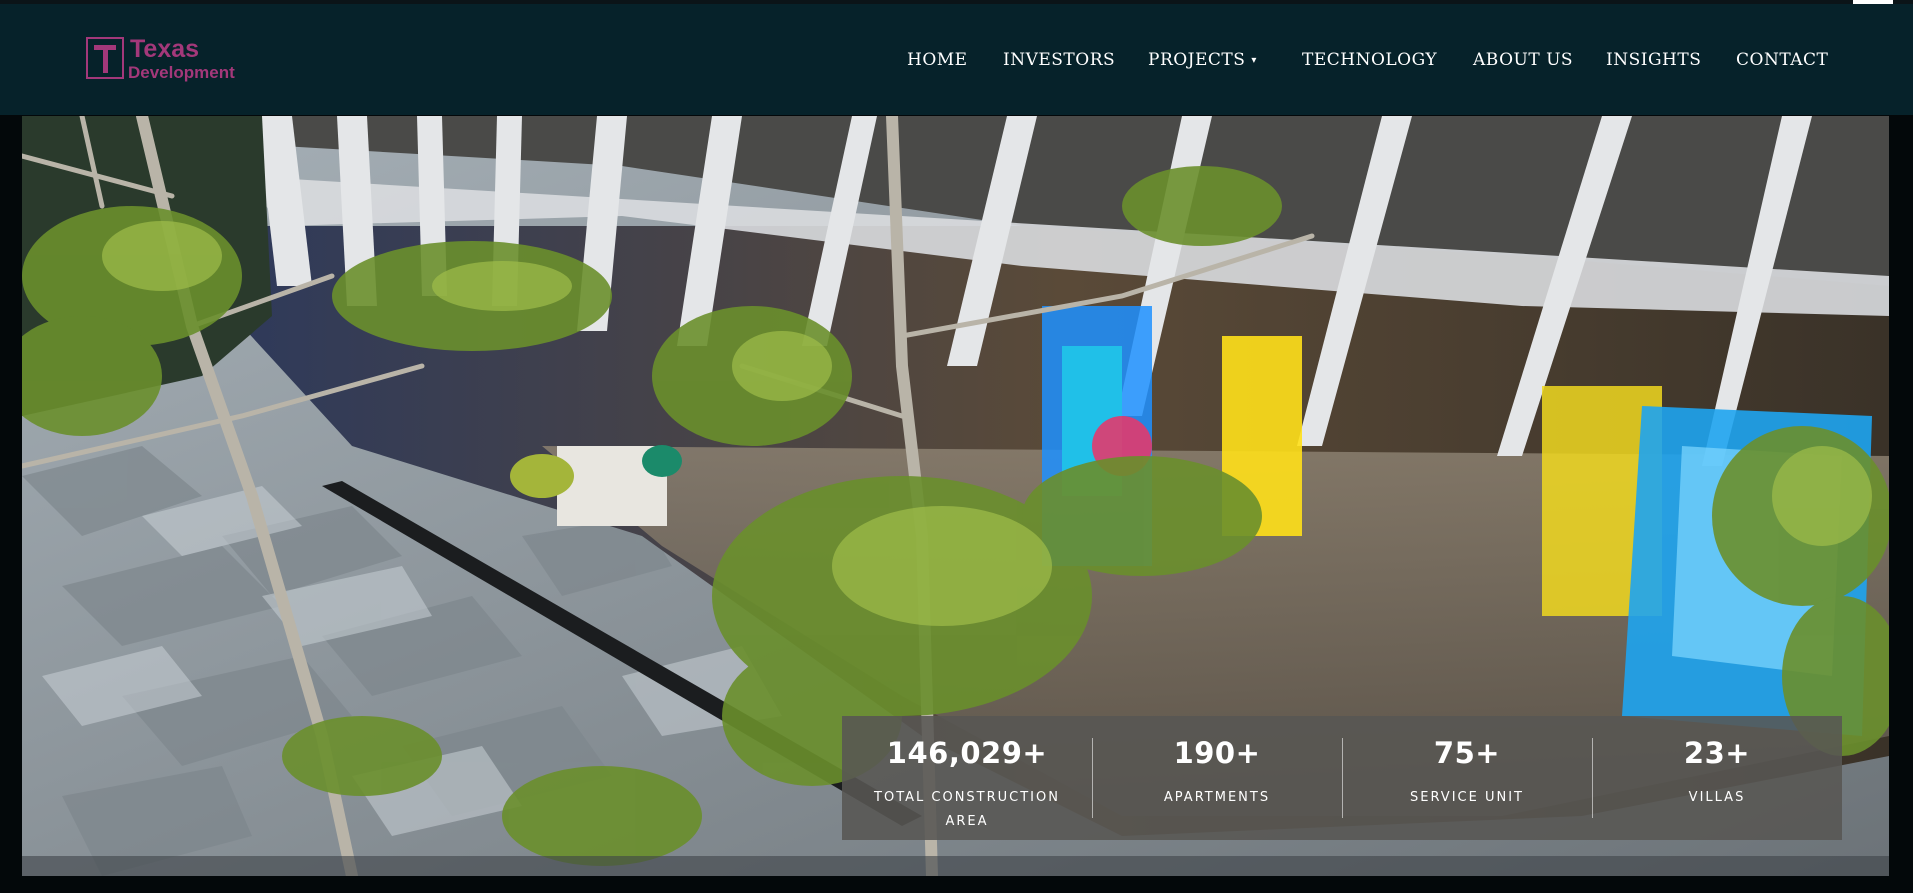 The image size is (1913, 893). Describe the element at coordinates (1467, 753) in the screenshot. I see `stat-value: 75+` at that location.